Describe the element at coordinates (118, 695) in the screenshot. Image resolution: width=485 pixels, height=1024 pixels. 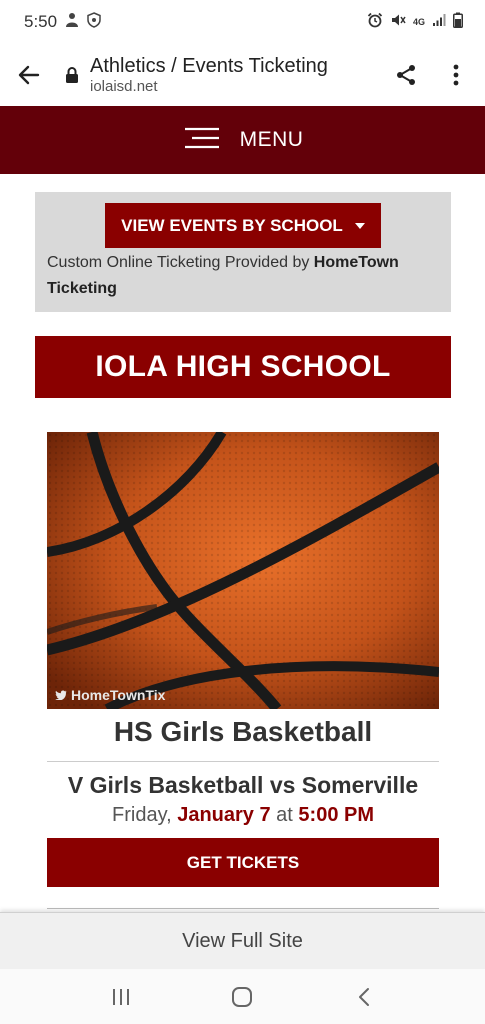
I see `watermark-text: HomeTownTix` at that location.